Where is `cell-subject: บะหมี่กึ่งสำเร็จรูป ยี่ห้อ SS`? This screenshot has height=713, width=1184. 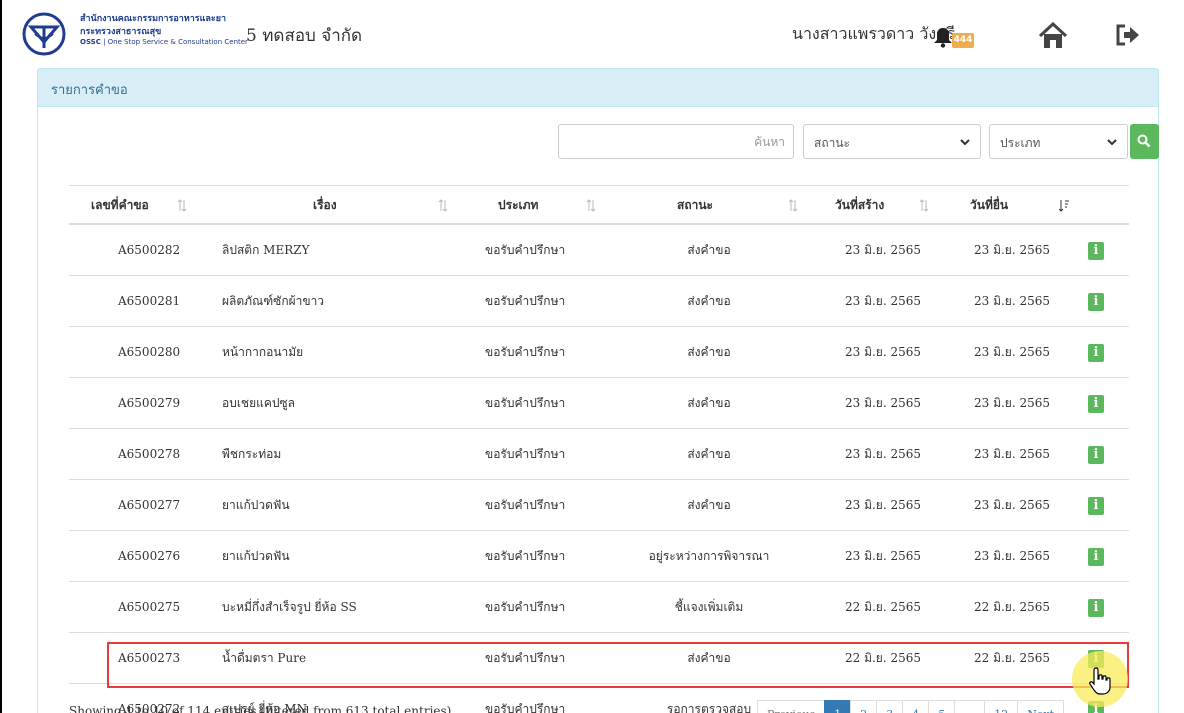 cell-subject: บะหมี่กึ่งสำเร็จรูป ยี่ห้อ SS is located at coordinates (289, 607).